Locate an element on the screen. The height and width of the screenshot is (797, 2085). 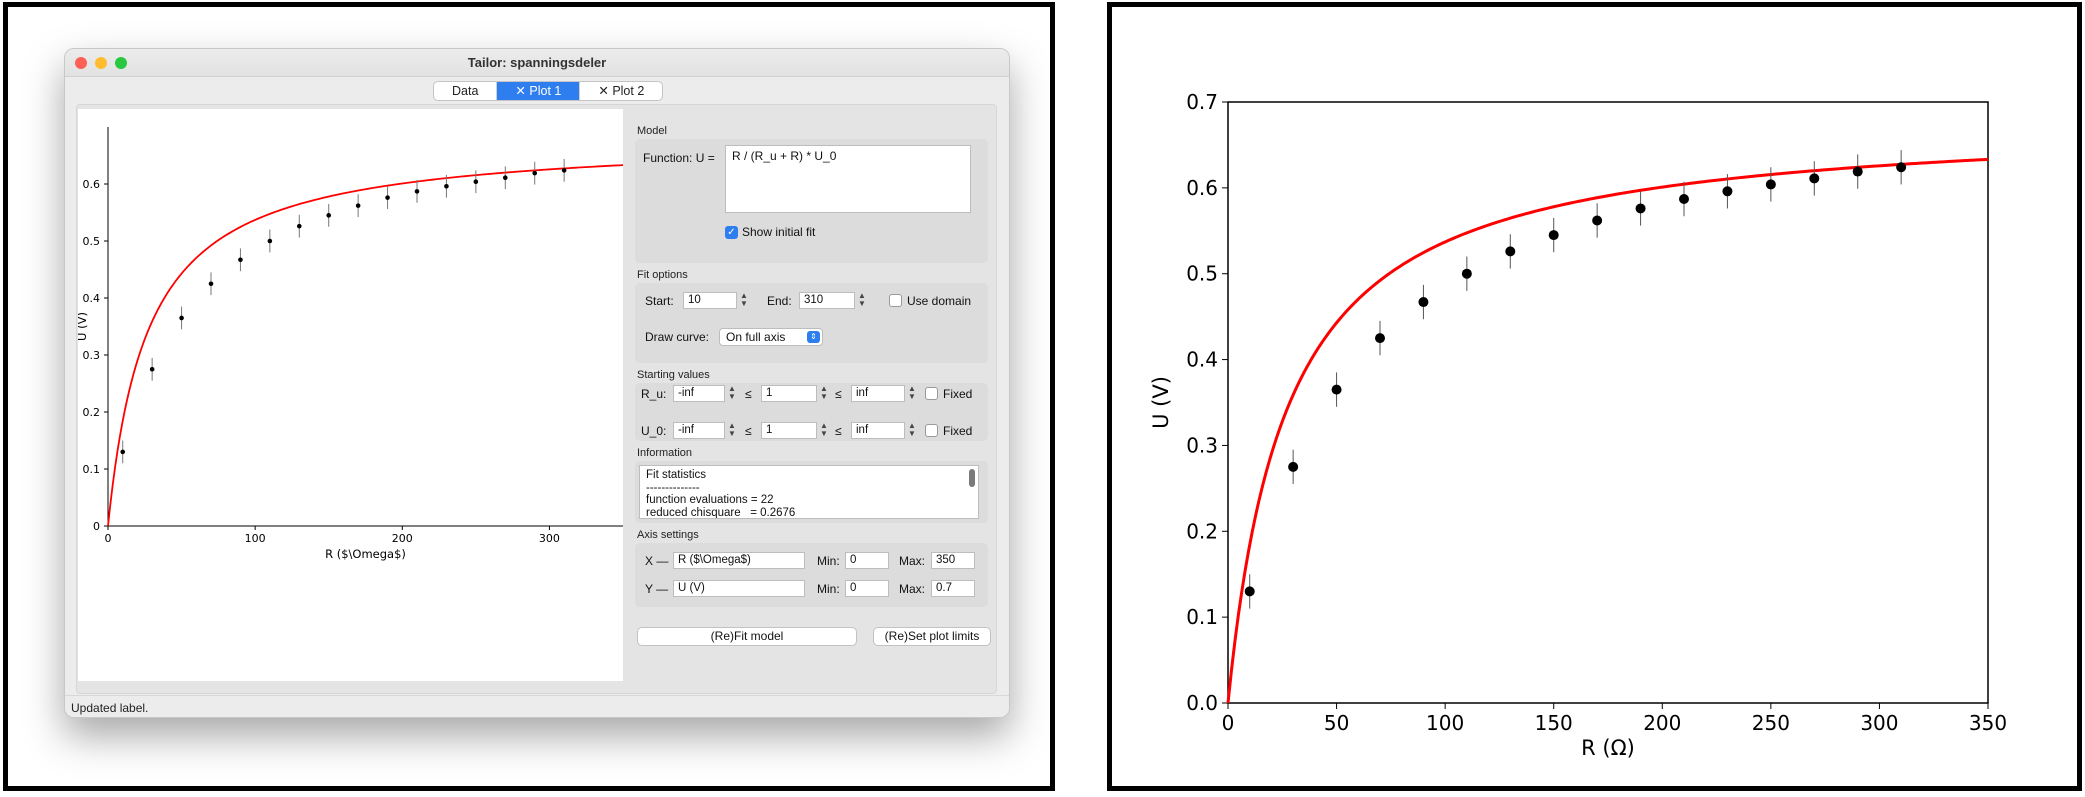
x-tick-label: 250 is located at coordinates (1771, 723).